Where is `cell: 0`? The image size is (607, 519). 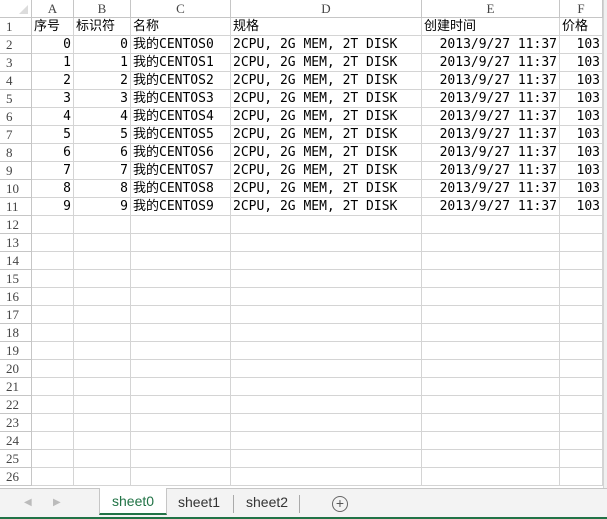
cell: 0 is located at coordinates (102, 45).